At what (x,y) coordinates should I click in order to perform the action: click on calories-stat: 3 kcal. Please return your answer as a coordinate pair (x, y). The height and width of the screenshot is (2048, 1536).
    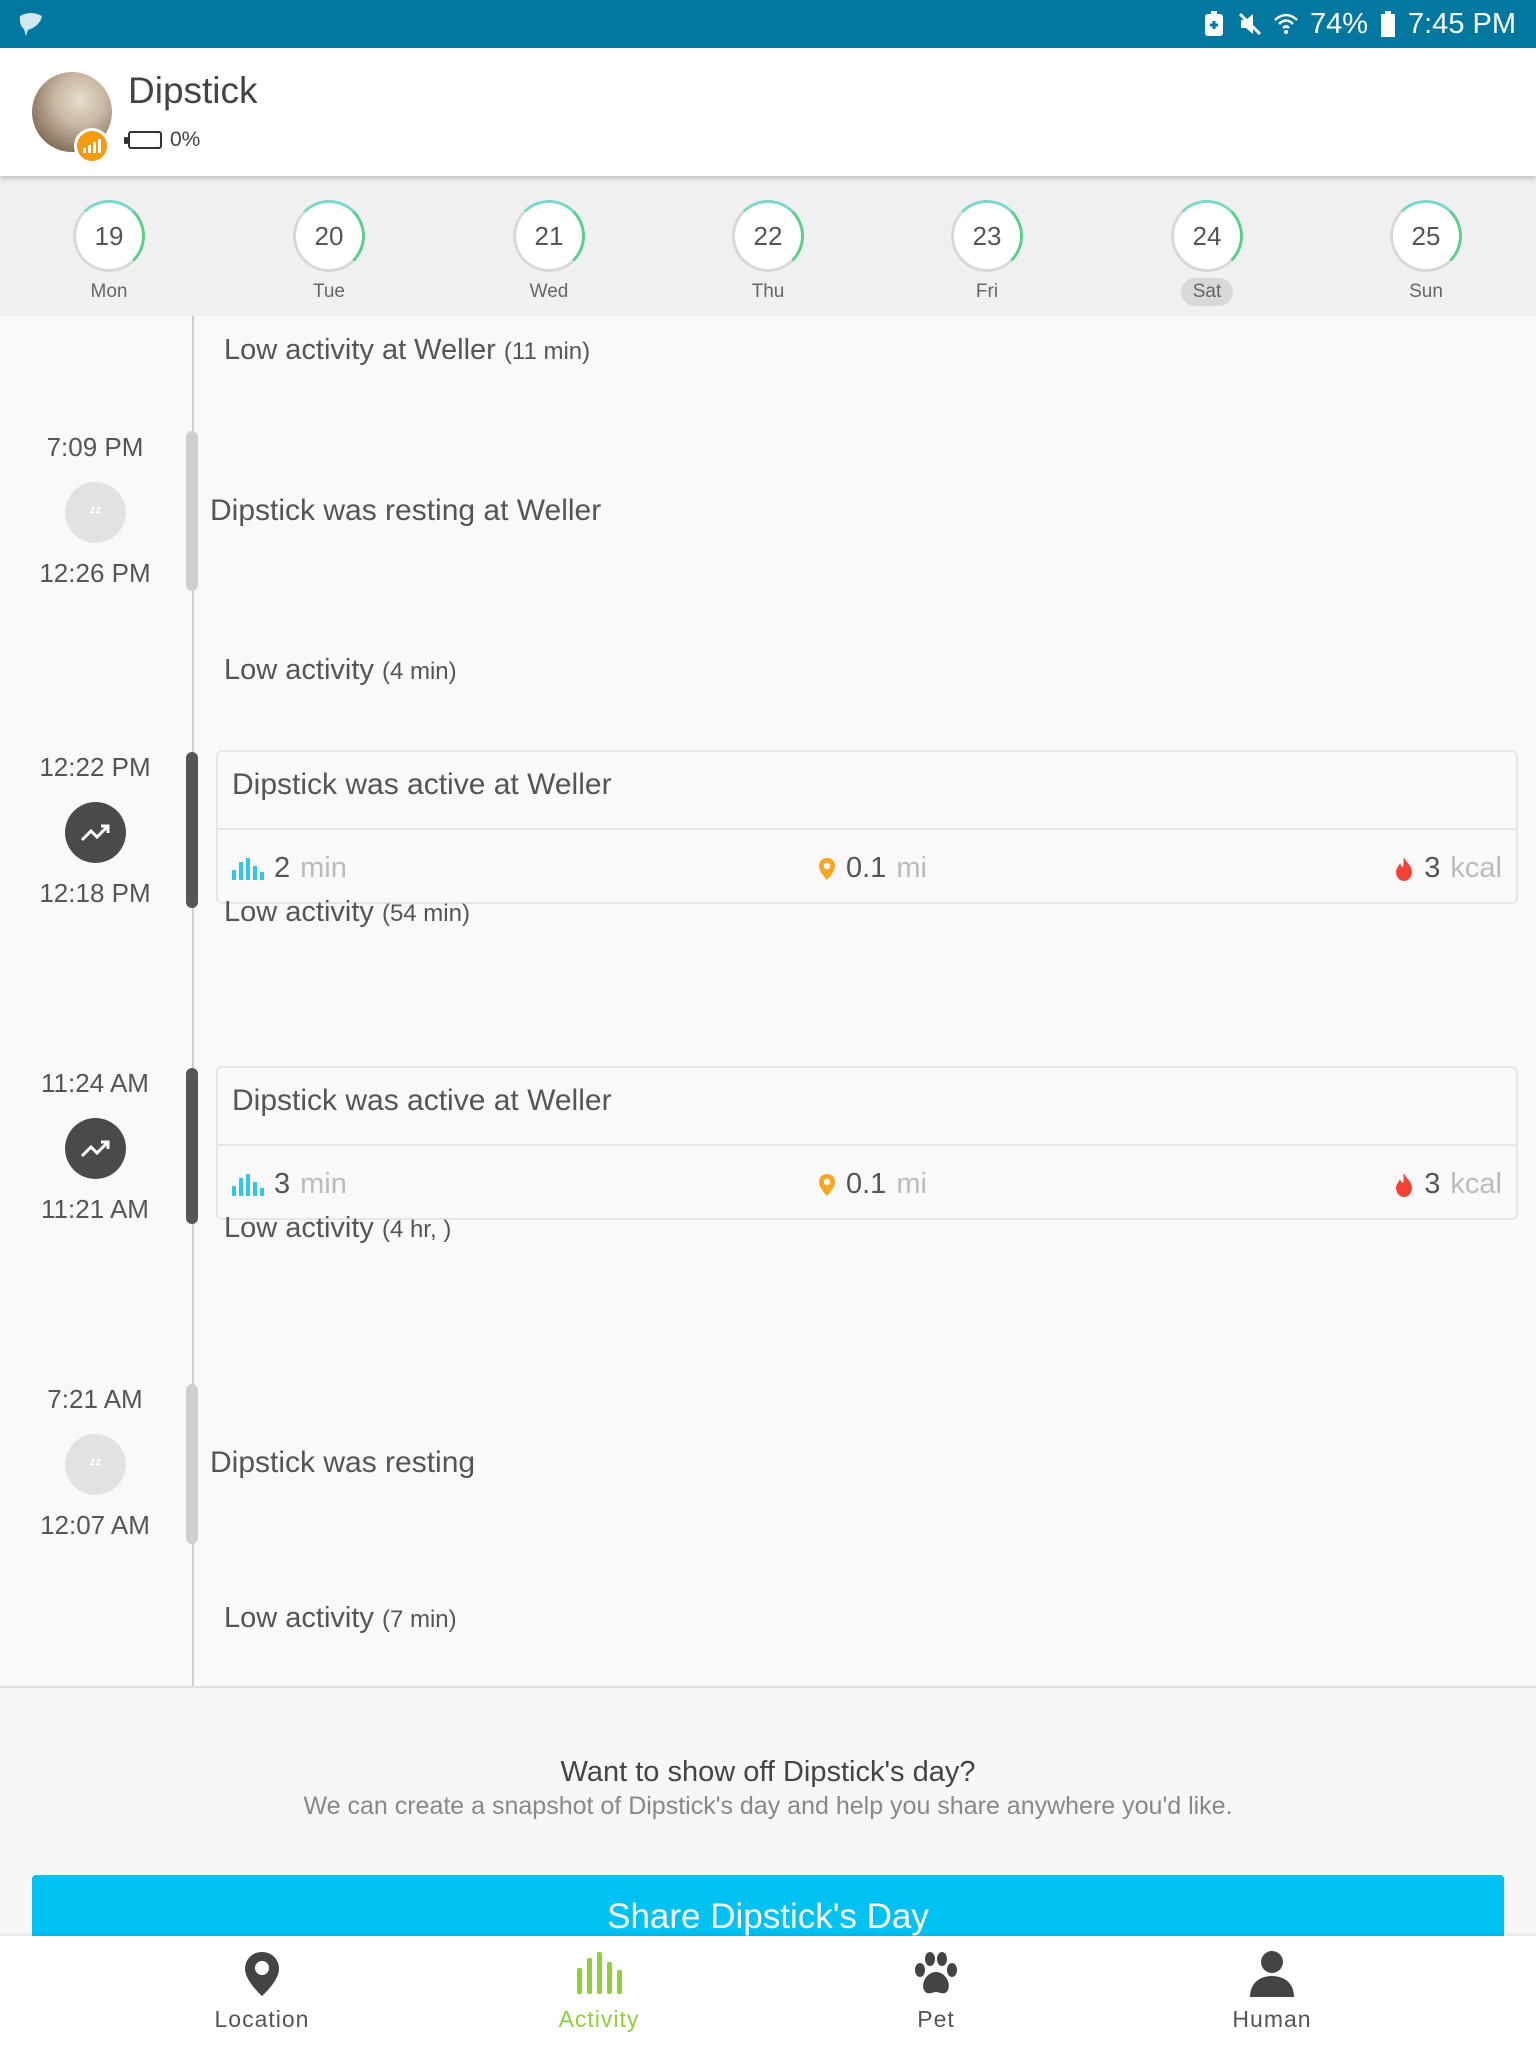
    Looking at the image, I should click on (1448, 868).